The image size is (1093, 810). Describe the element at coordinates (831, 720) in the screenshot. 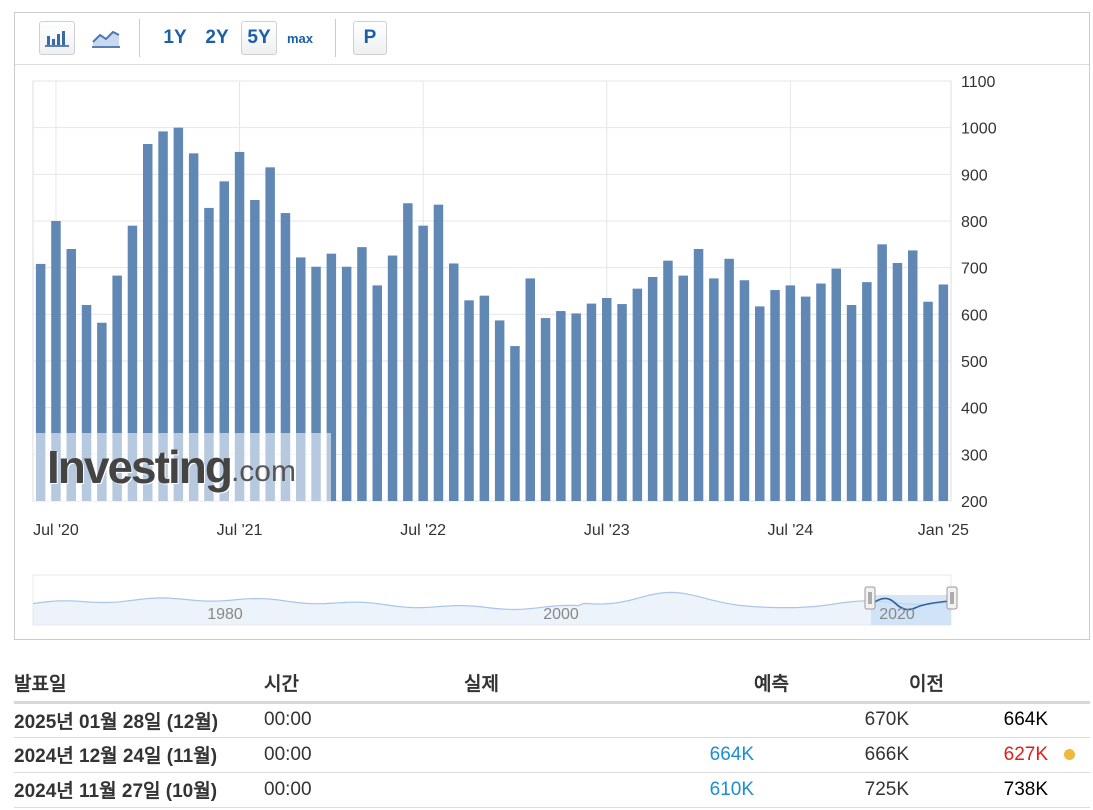

I see `row-forecast: 670K` at that location.